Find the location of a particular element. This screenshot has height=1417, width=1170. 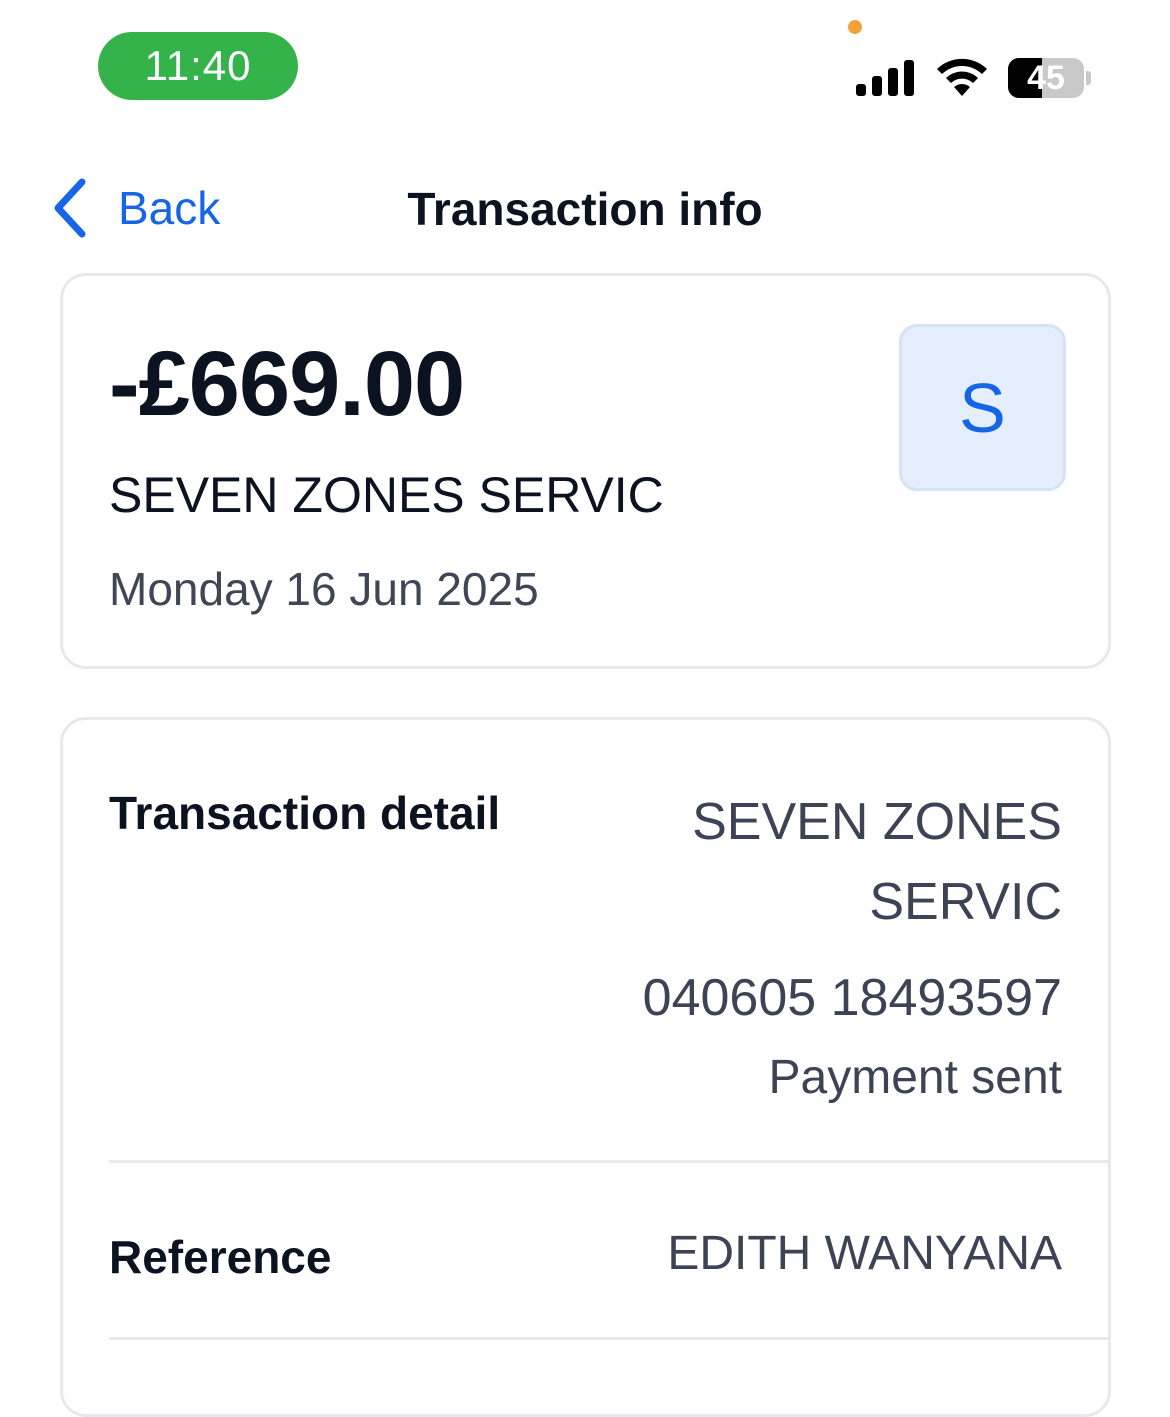

battery-cap is located at coordinates (1088, 78).